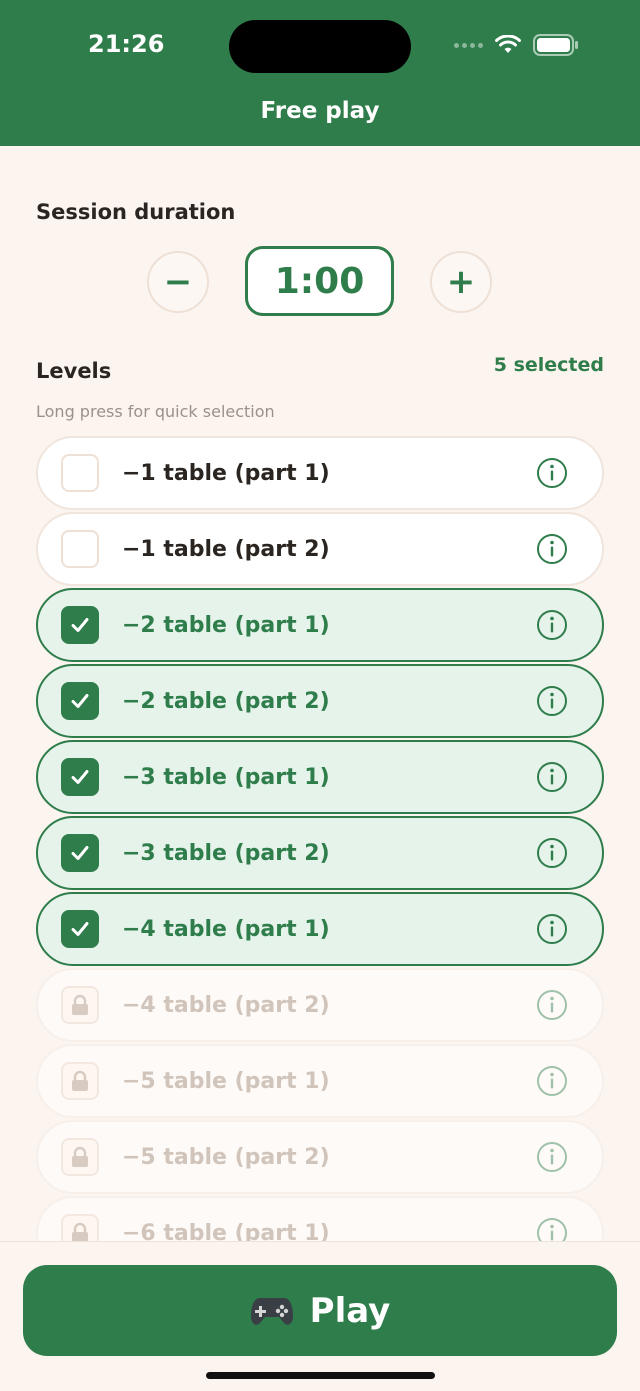 This screenshot has width=640, height=1391. I want to click on level-item-label: −5 table (part 1), so click(226, 1081).